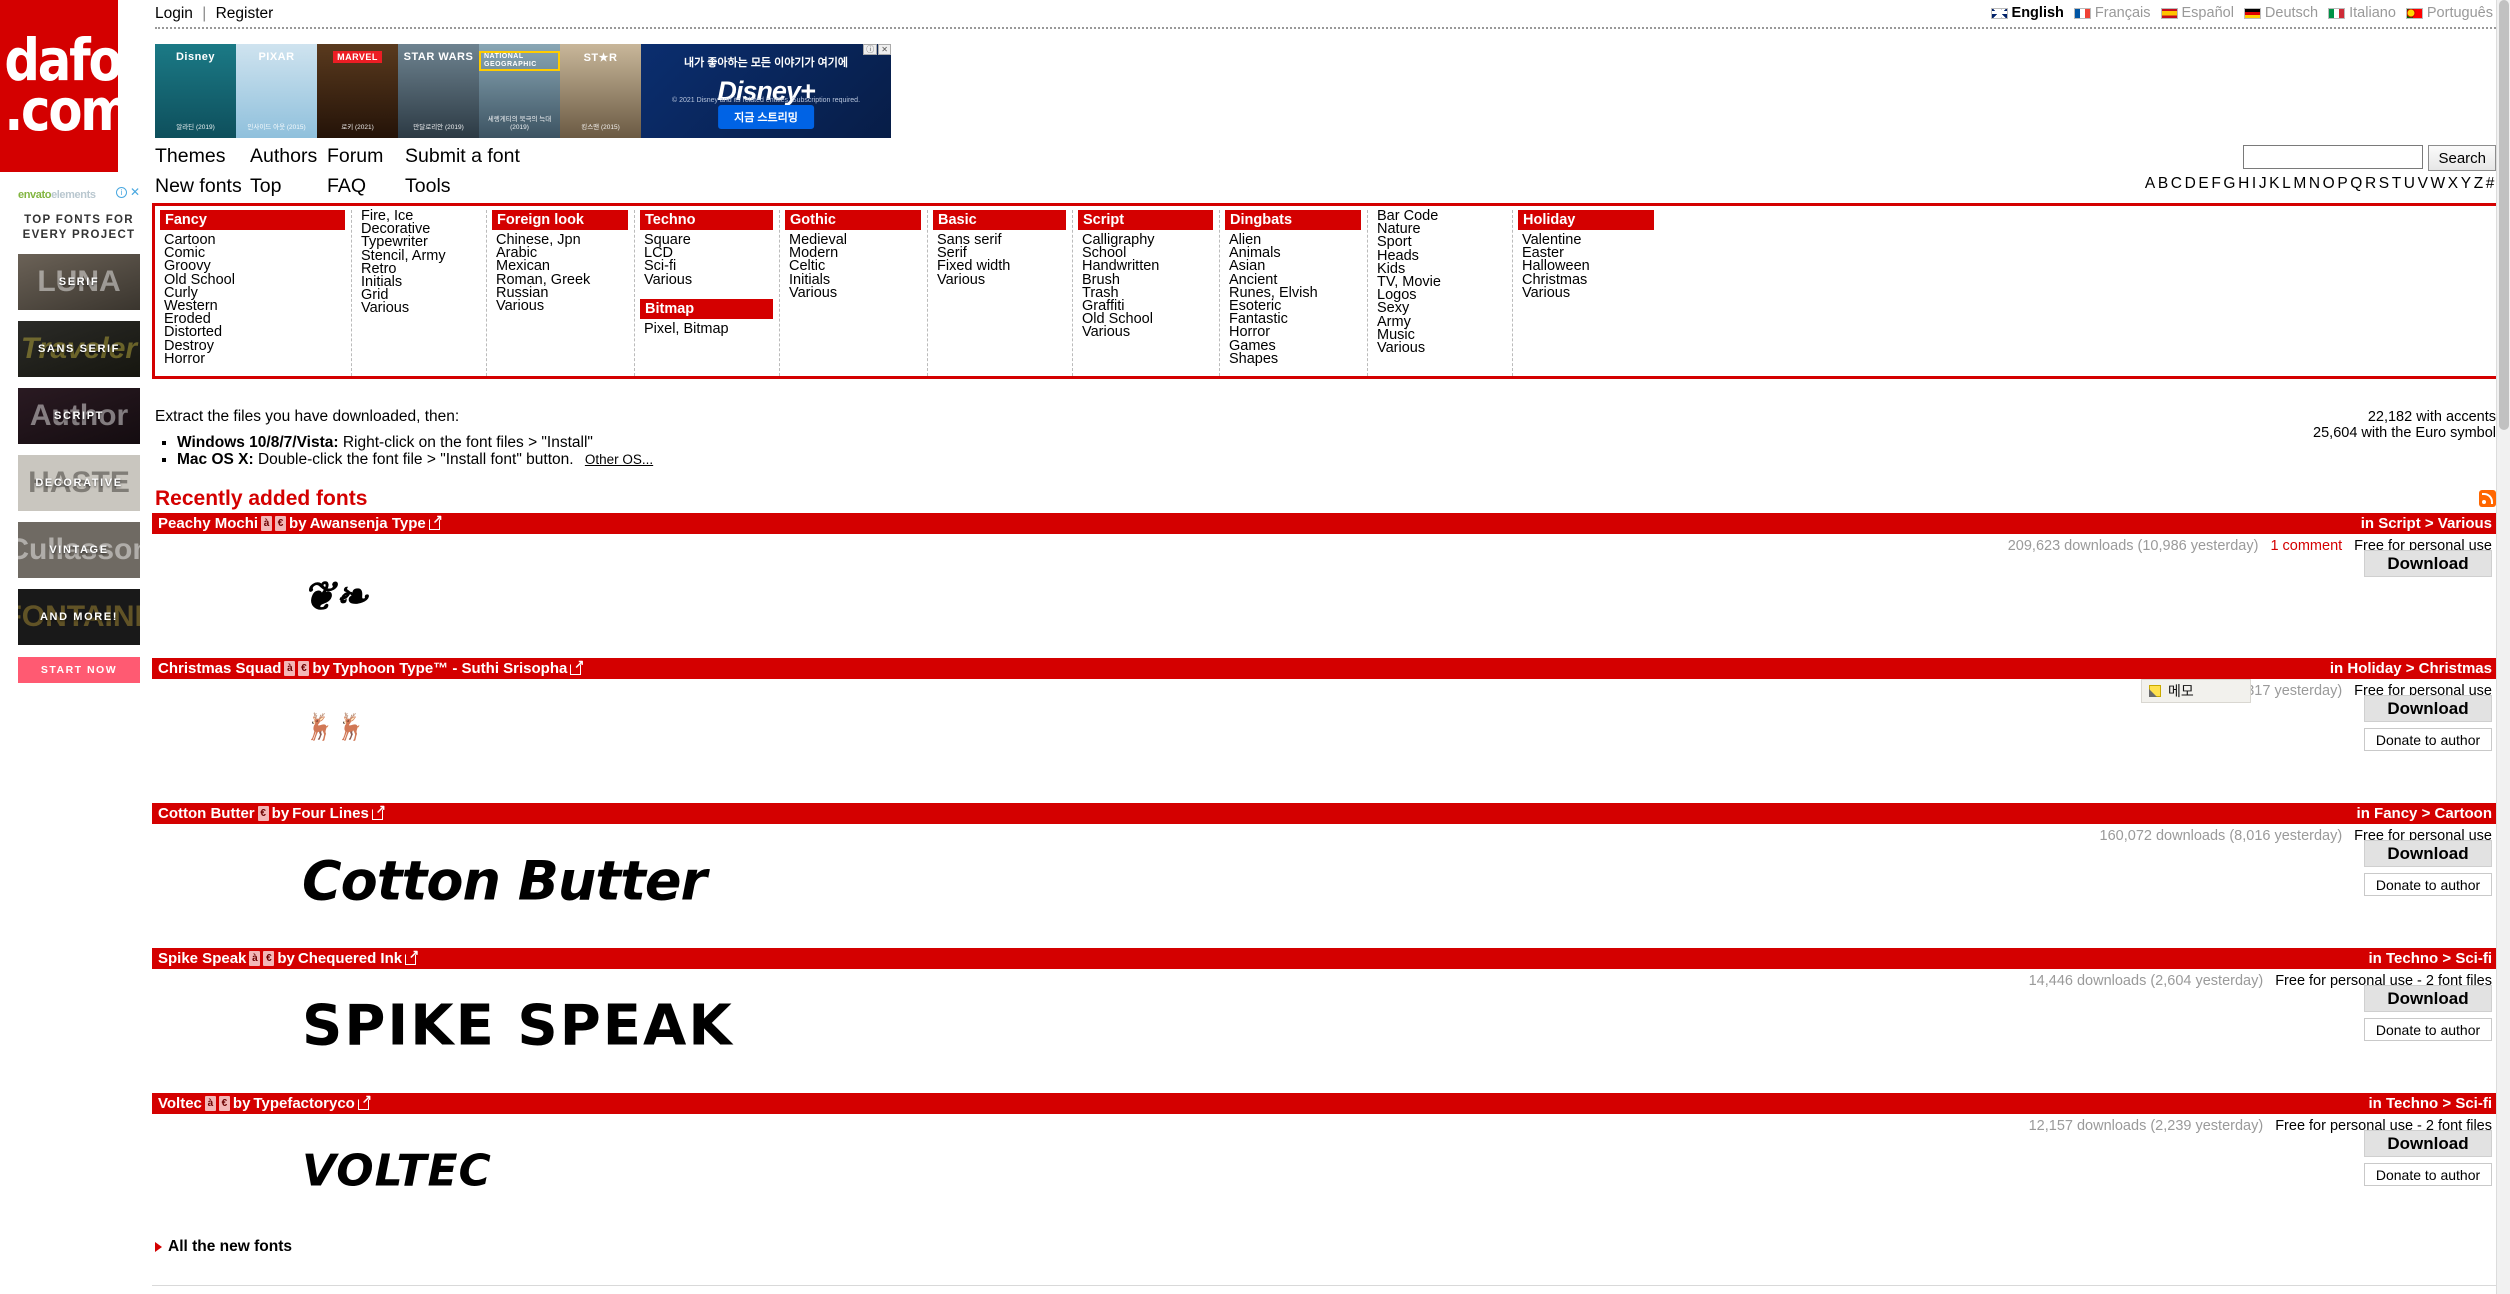 This screenshot has height=1294, width=2510. I want to click on language-option-português: Português, so click(2449, 13).